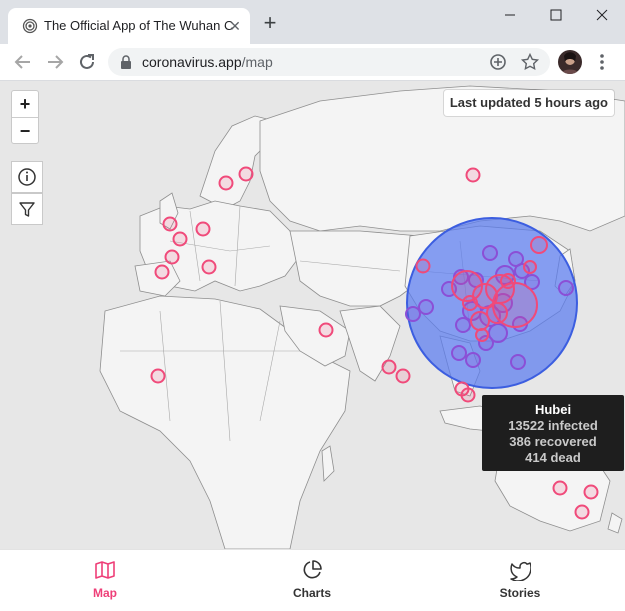 This screenshot has height=611, width=625. I want to click on nav-charts: Charts, so click(312, 580).